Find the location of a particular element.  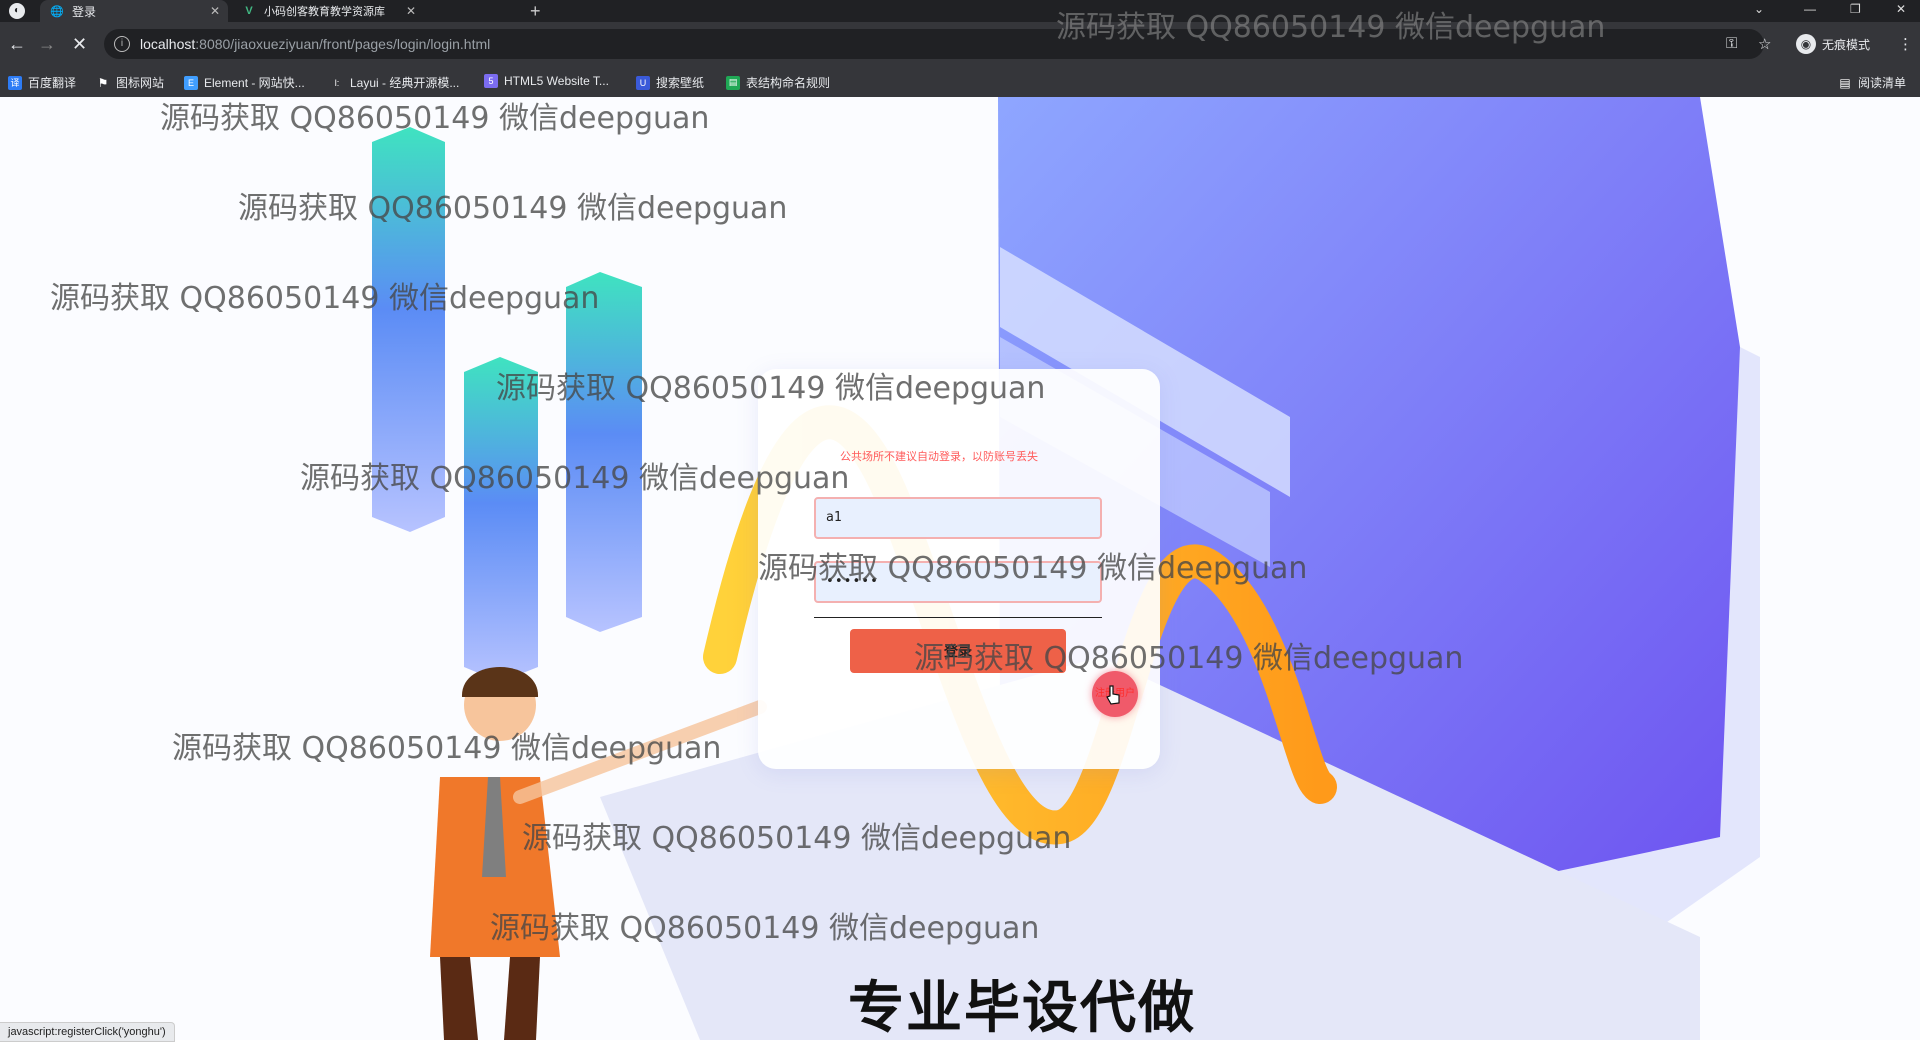

reading-list-button: ▤ 阅读清单 is located at coordinates (1872, 82).